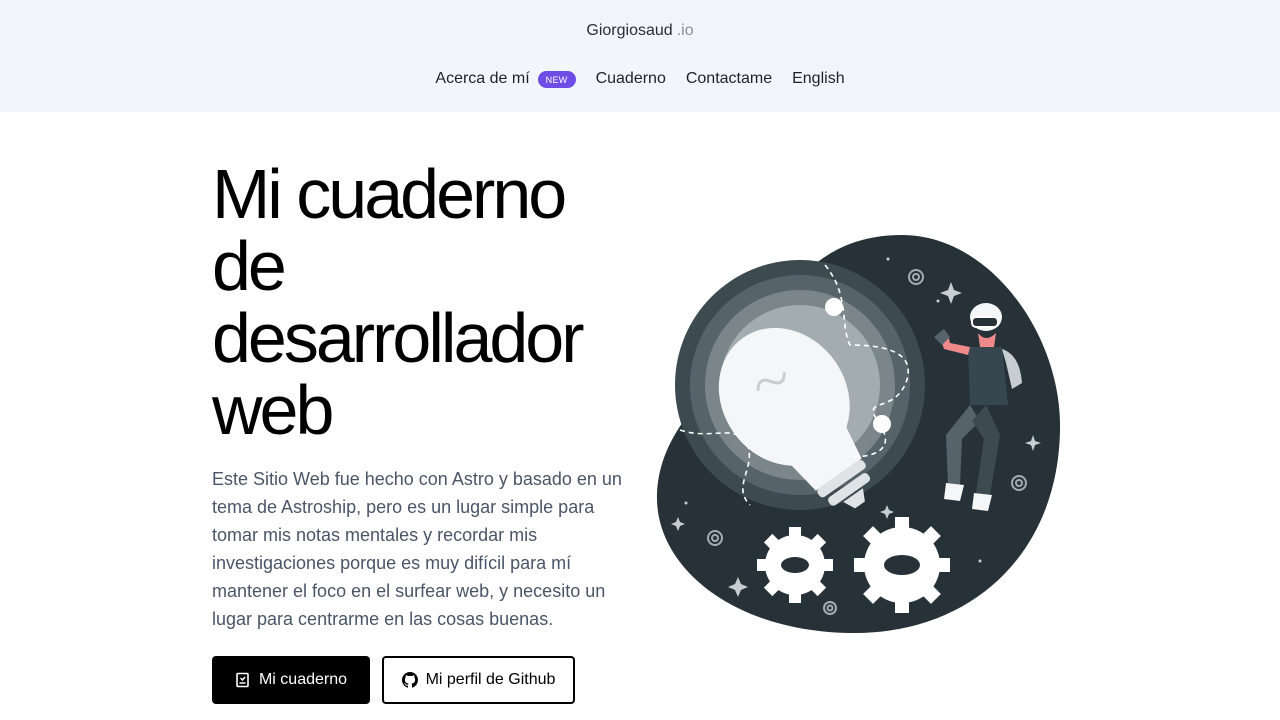  What do you see at coordinates (482, 78) in the screenshot?
I see `nav-item-label: Acerca de mí` at bounding box center [482, 78].